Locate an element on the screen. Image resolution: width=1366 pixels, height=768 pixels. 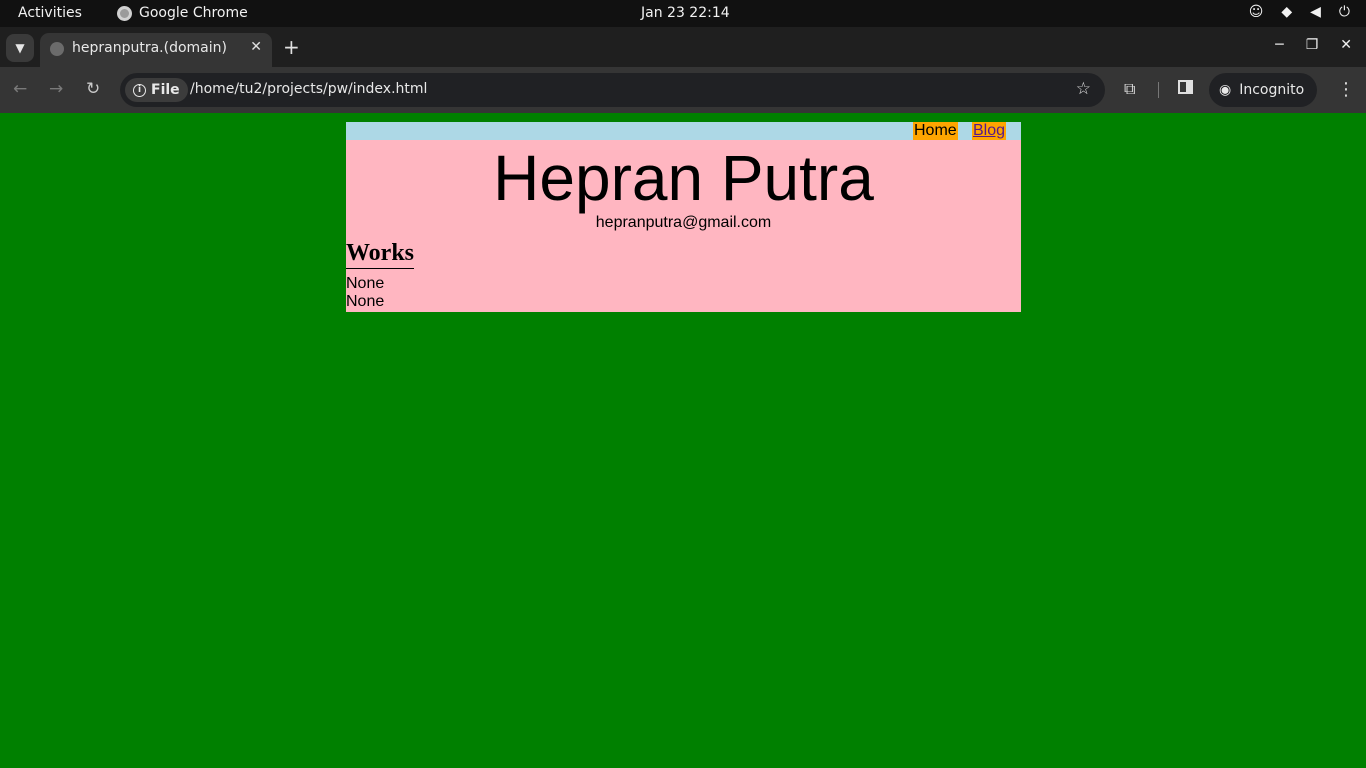
site-info-label: File is located at coordinates (165, 90).